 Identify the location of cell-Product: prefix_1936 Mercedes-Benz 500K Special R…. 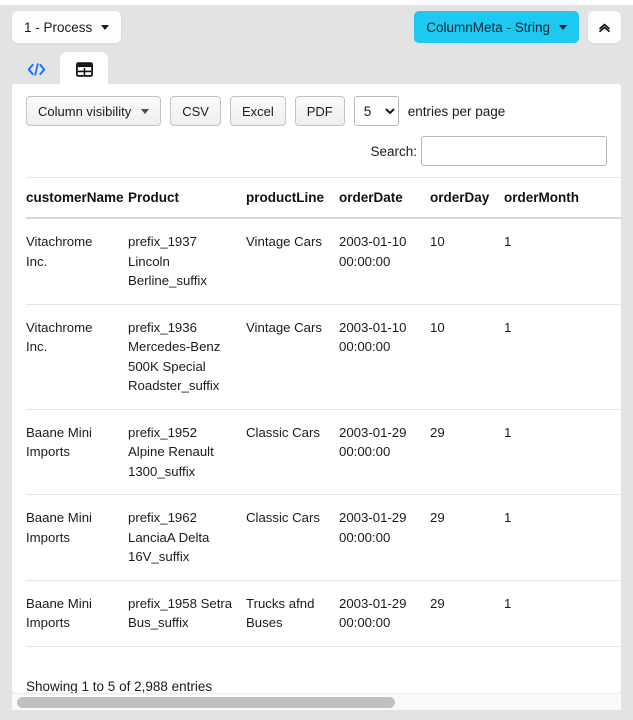
(187, 357).